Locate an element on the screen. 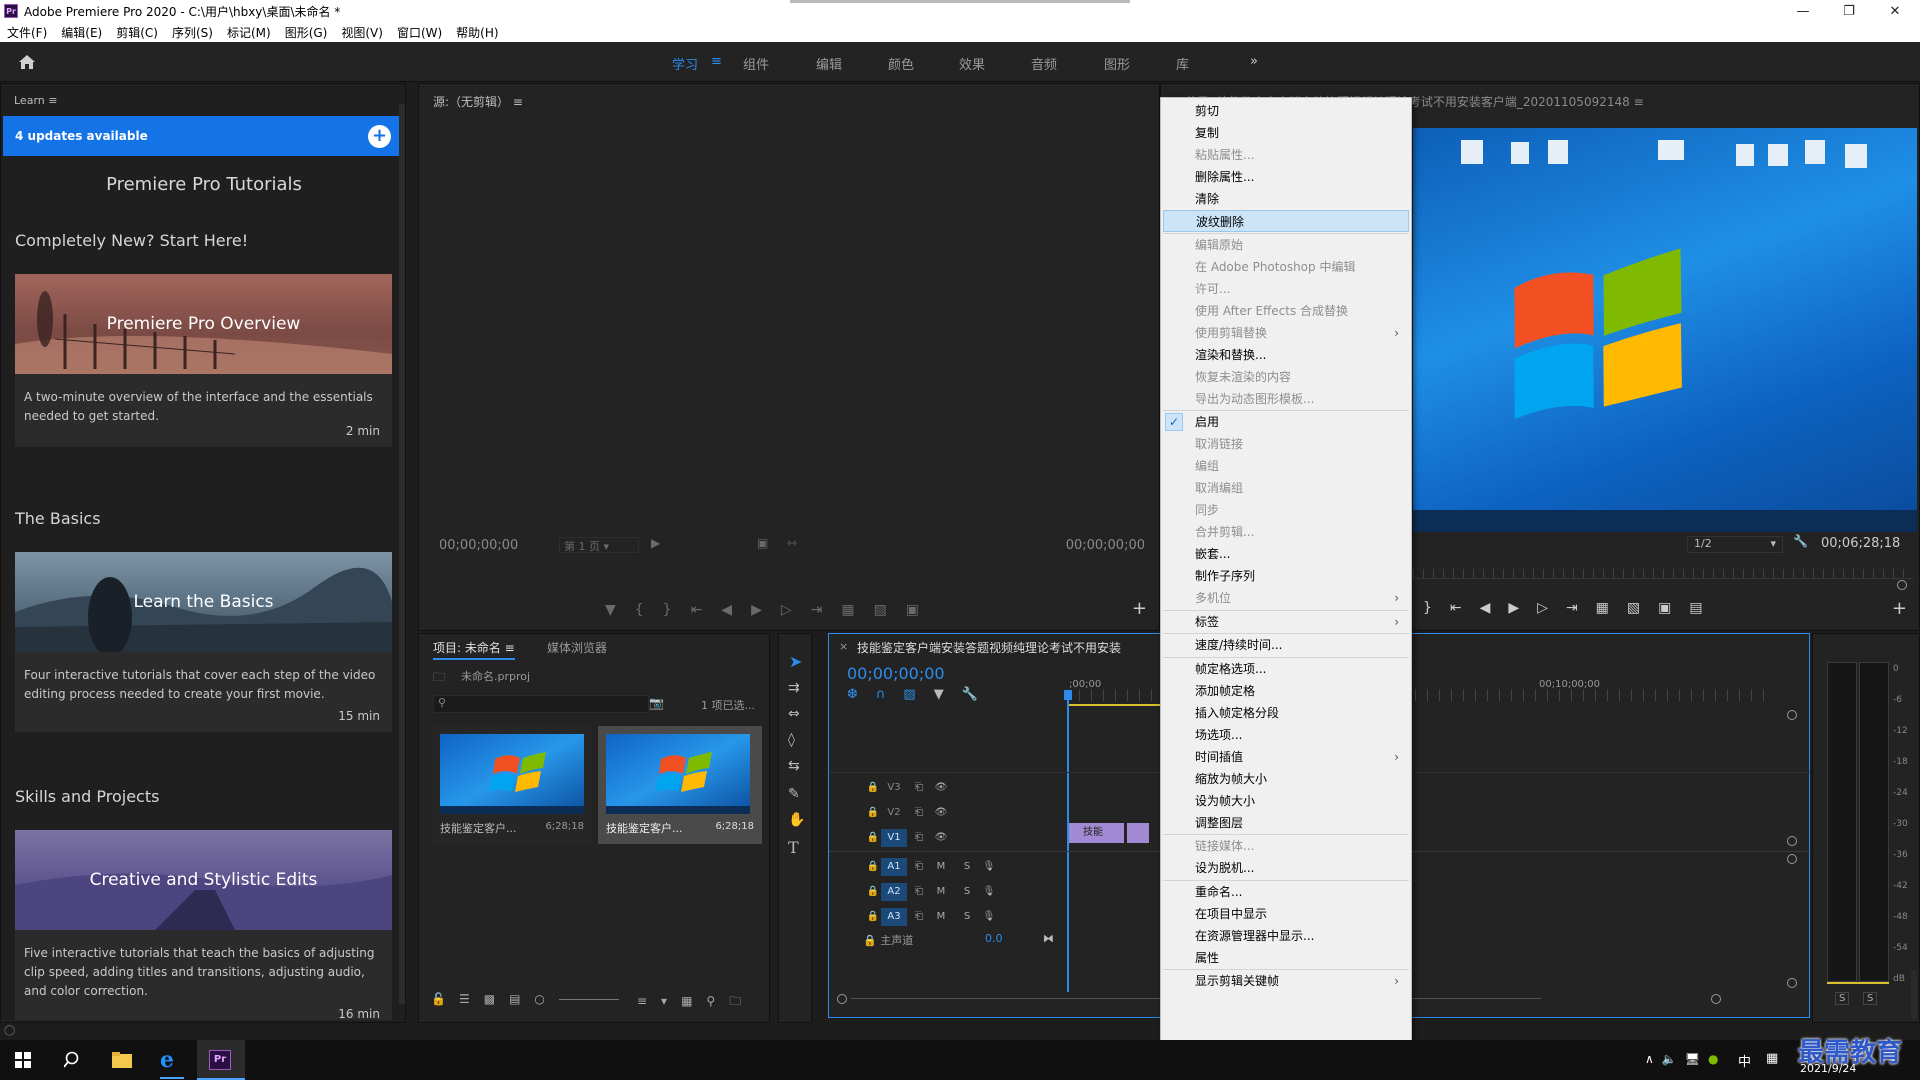 This screenshot has height=1080, width=1920. ime-grid-icon: ▦ is located at coordinates (1772, 1058).